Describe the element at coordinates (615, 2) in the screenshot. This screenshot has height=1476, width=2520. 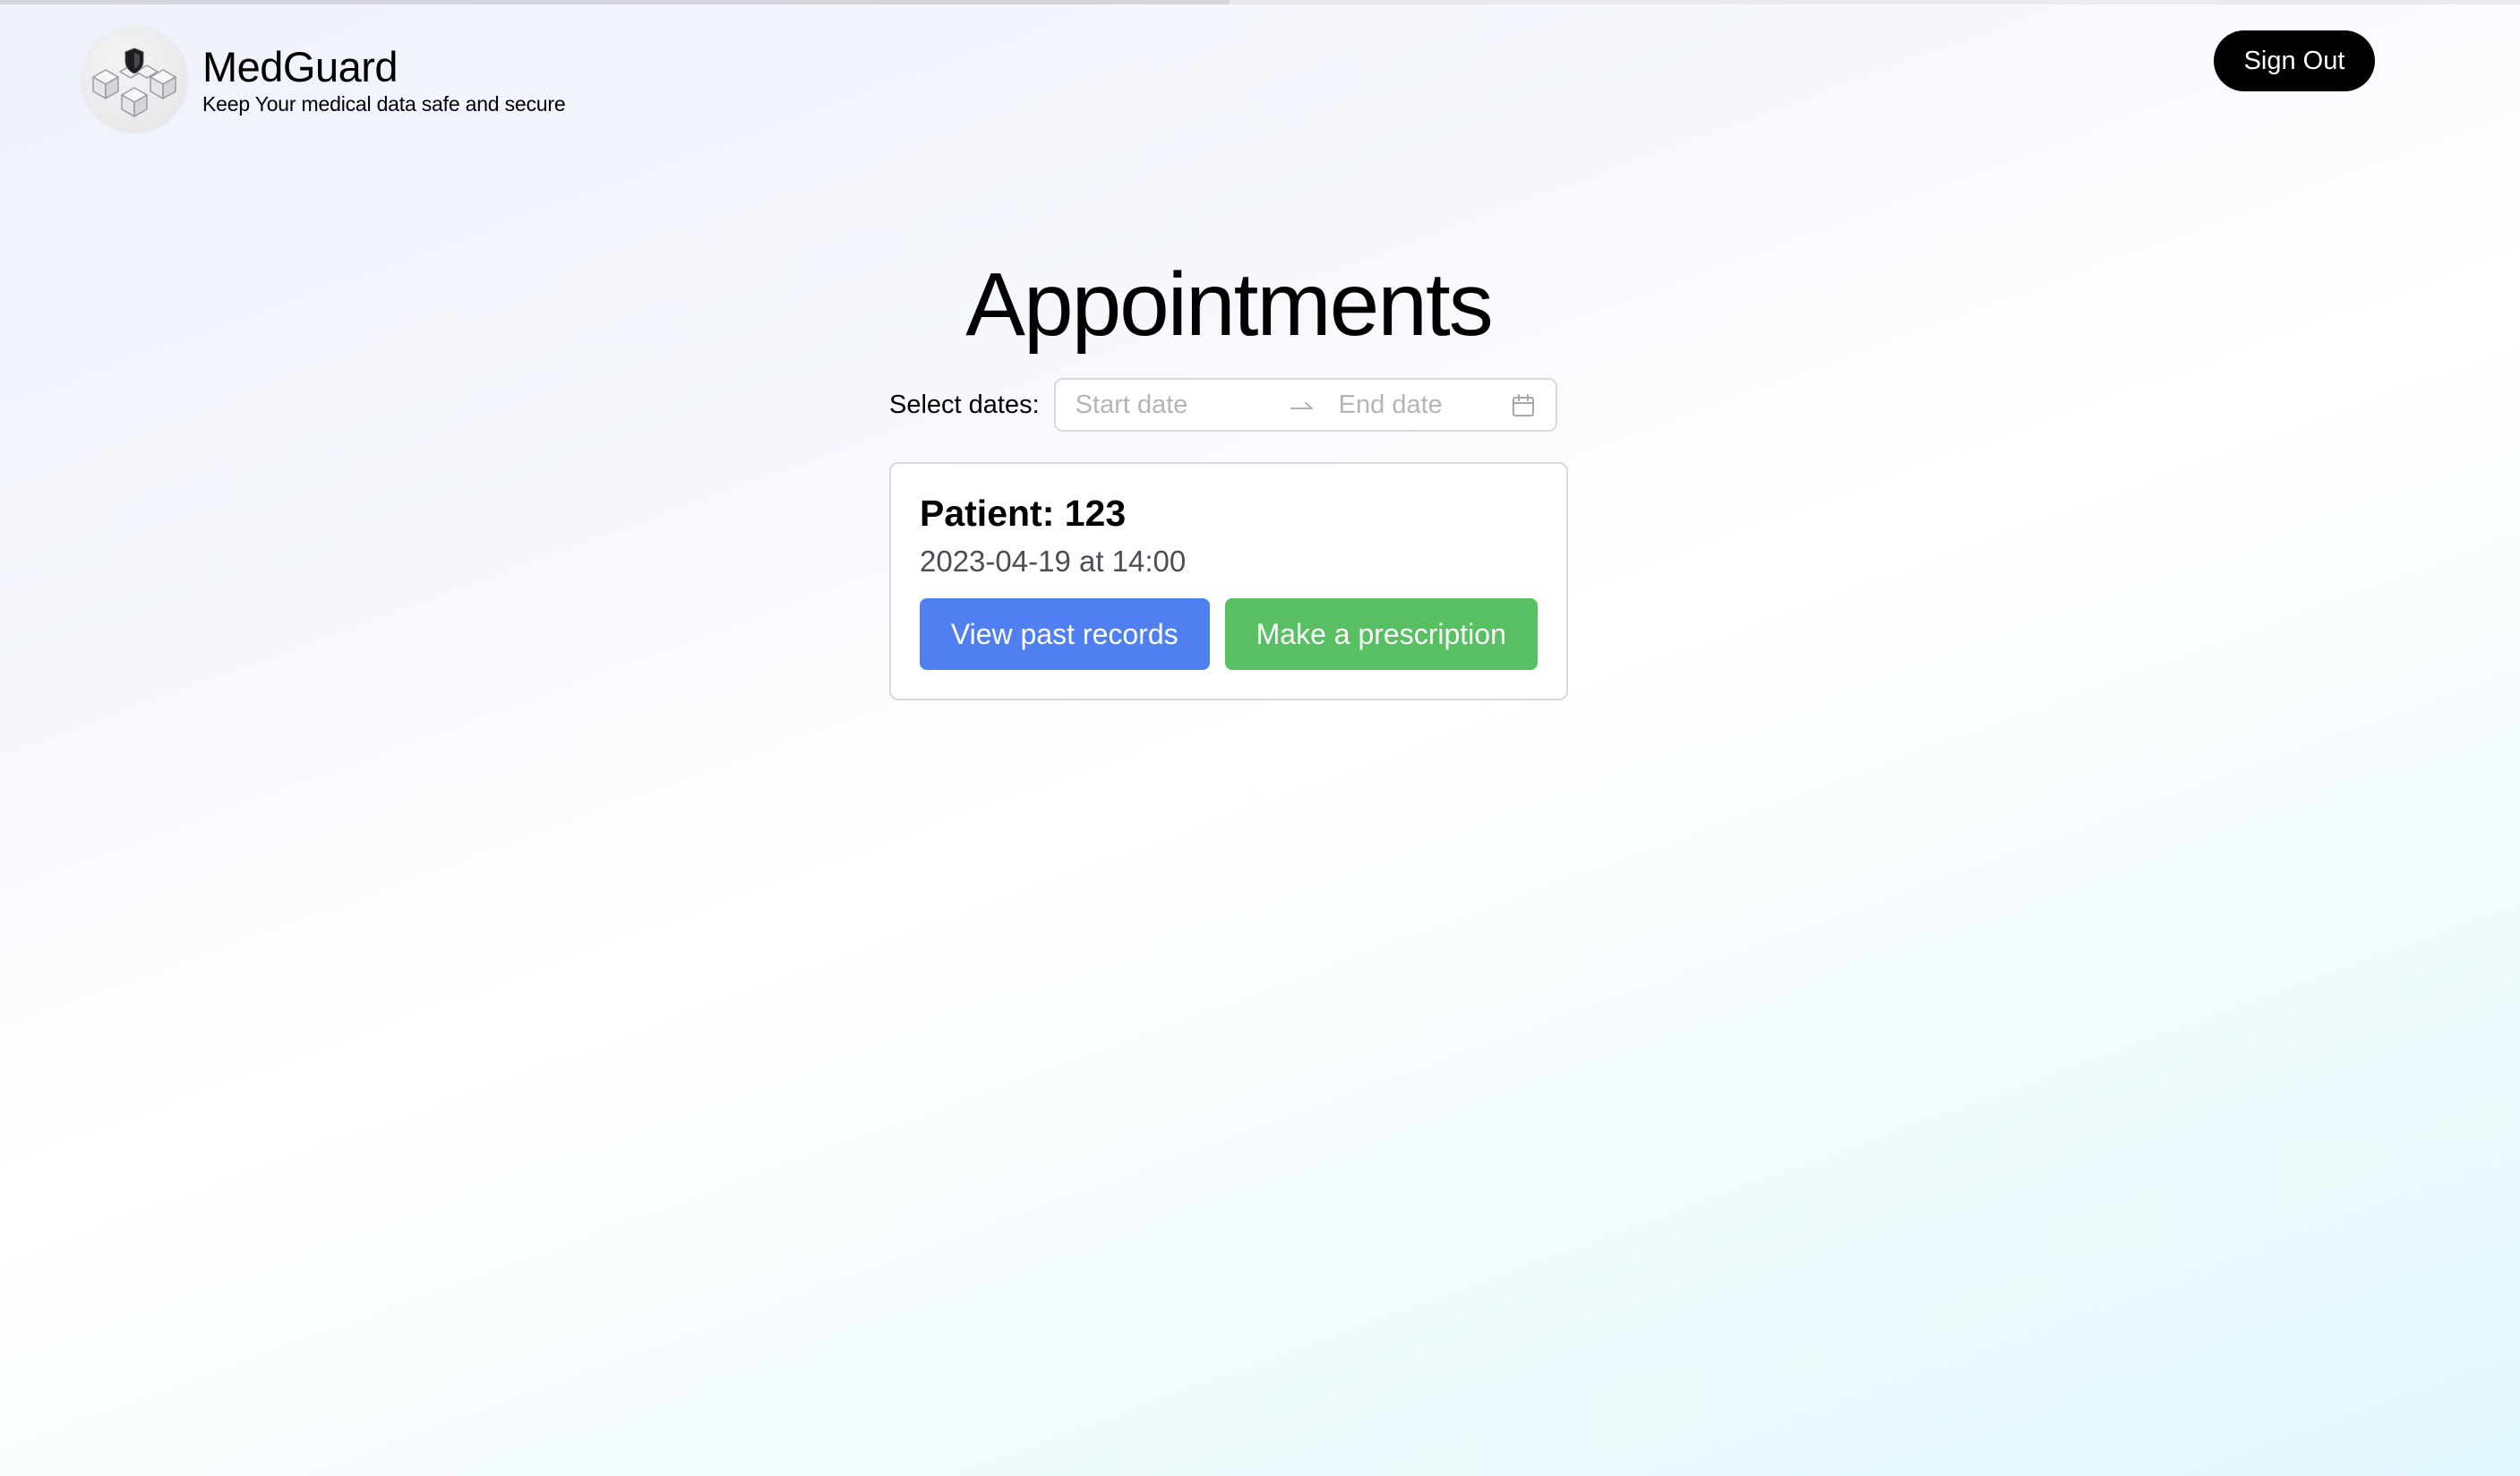
I see `page-loading-bar-fill` at that location.